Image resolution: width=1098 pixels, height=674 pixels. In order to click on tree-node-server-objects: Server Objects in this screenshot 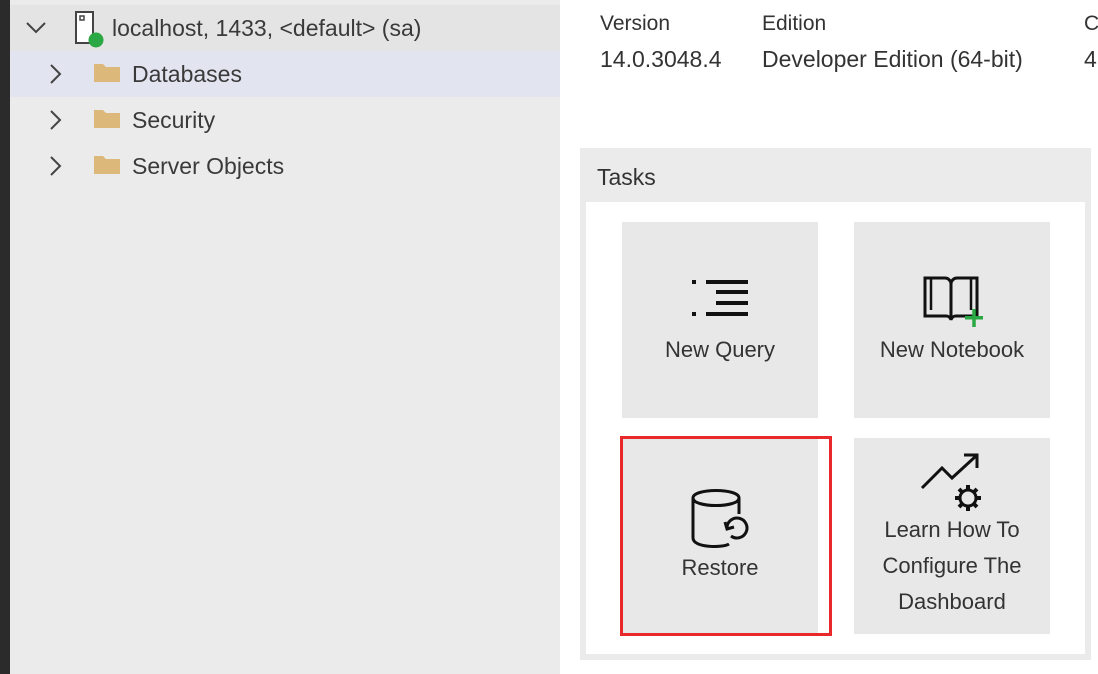, I will do `click(285, 166)`.